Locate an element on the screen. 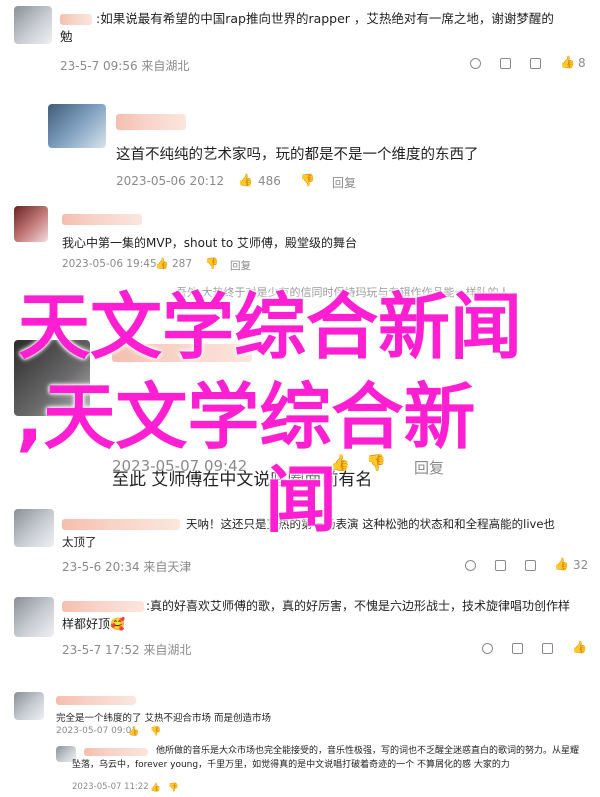 The width and height of the screenshot is (600, 797). comment-date: 2023-05-06 19:45 is located at coordinates (109, 264).